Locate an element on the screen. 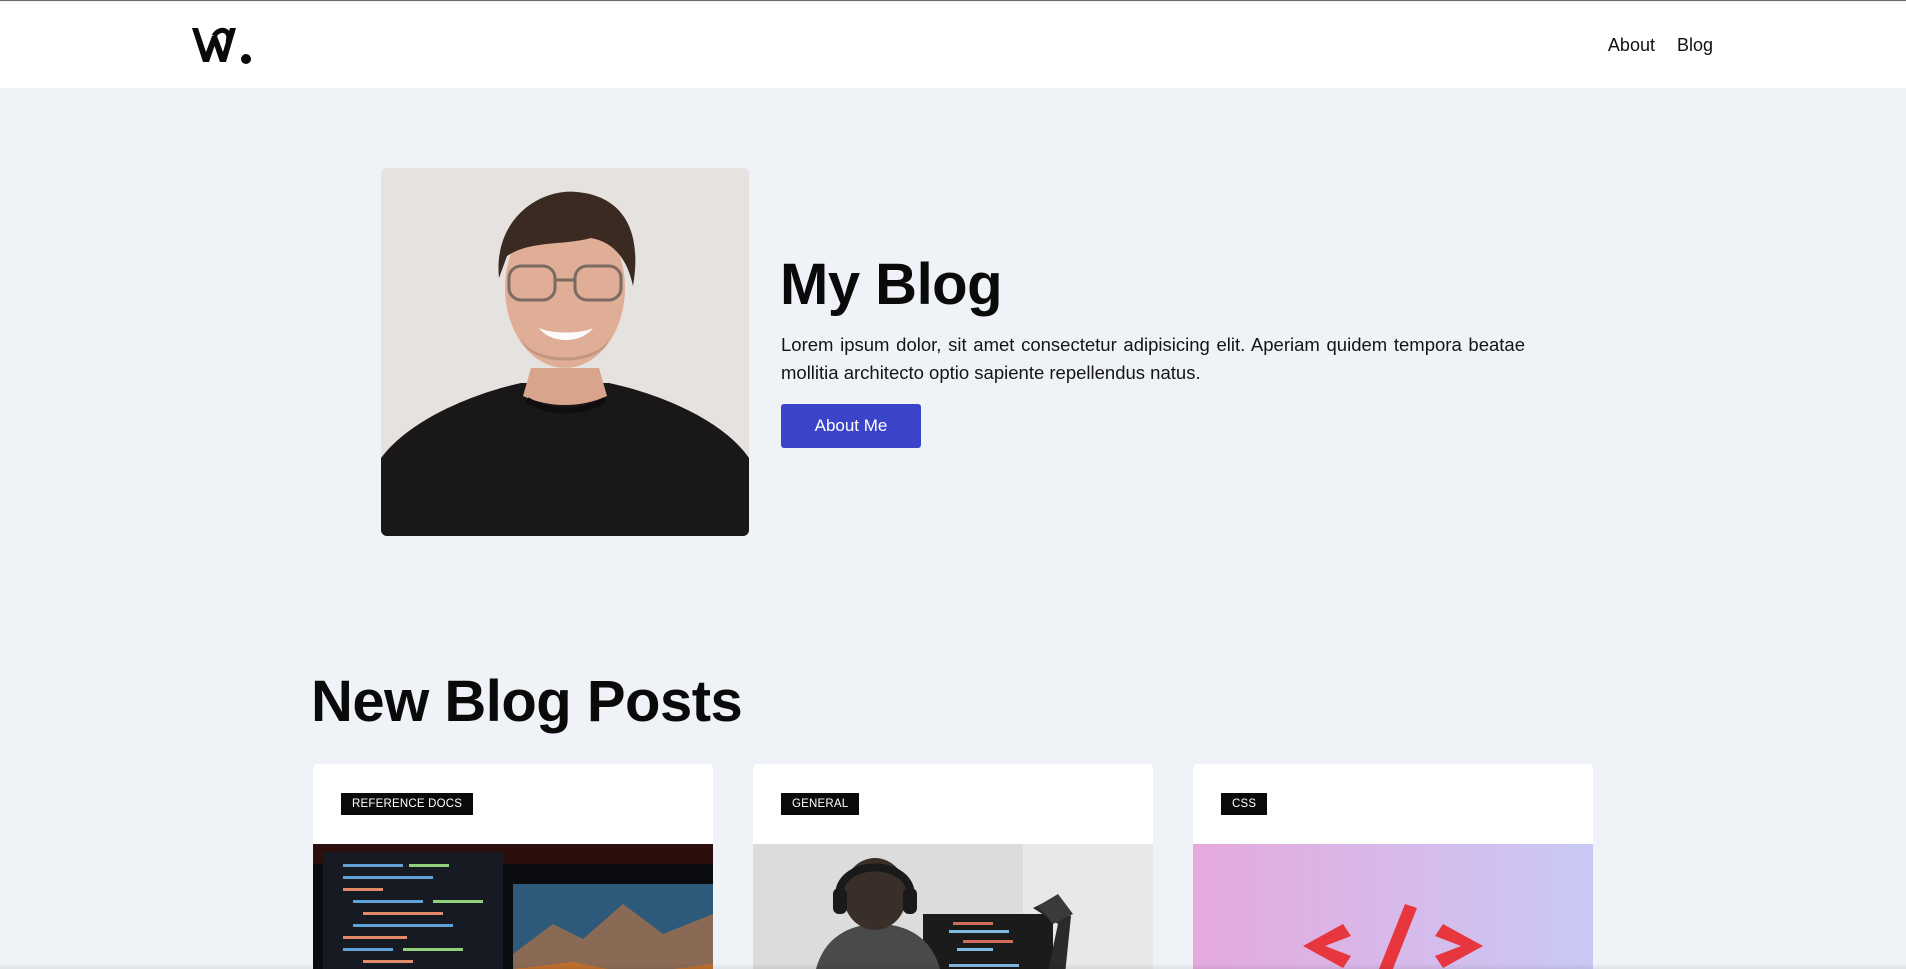 This screenshot has height=969, width=1906. logo-icon is located at coordinates (222, 45).